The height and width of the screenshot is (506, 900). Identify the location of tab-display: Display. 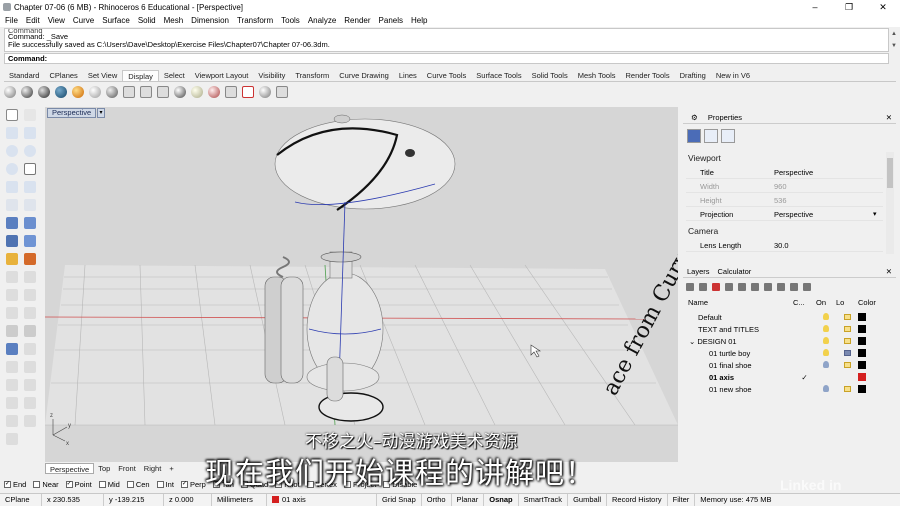
(140, 75).